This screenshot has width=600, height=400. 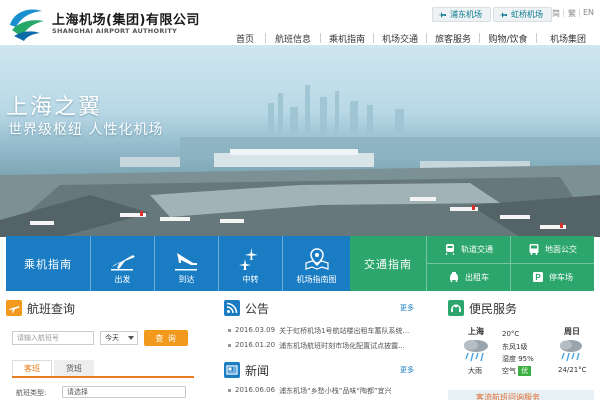 I want to click on forecast-day: 周日, so click(x=572, y=331).